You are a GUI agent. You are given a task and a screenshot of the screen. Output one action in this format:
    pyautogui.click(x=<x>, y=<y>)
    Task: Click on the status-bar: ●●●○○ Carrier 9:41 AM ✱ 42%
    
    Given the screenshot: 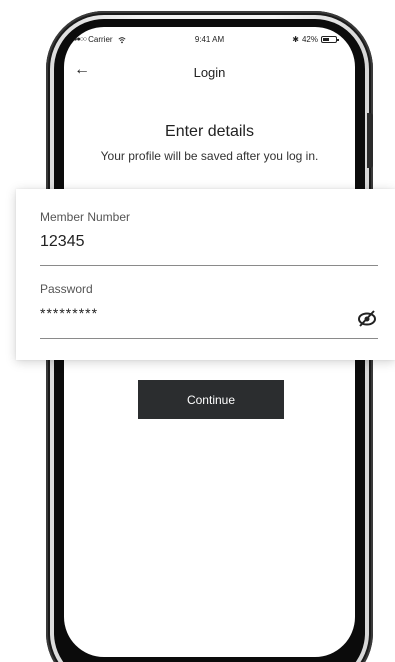 What is the action you would take?
    pyautogui.click(x=209, y=41)
    